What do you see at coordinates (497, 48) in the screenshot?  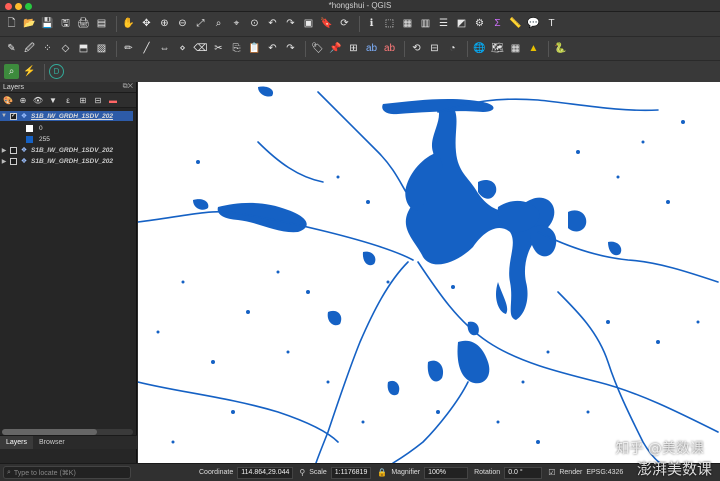 I see `add-wms-icon: 🗺` at bounding box center [497, 48].